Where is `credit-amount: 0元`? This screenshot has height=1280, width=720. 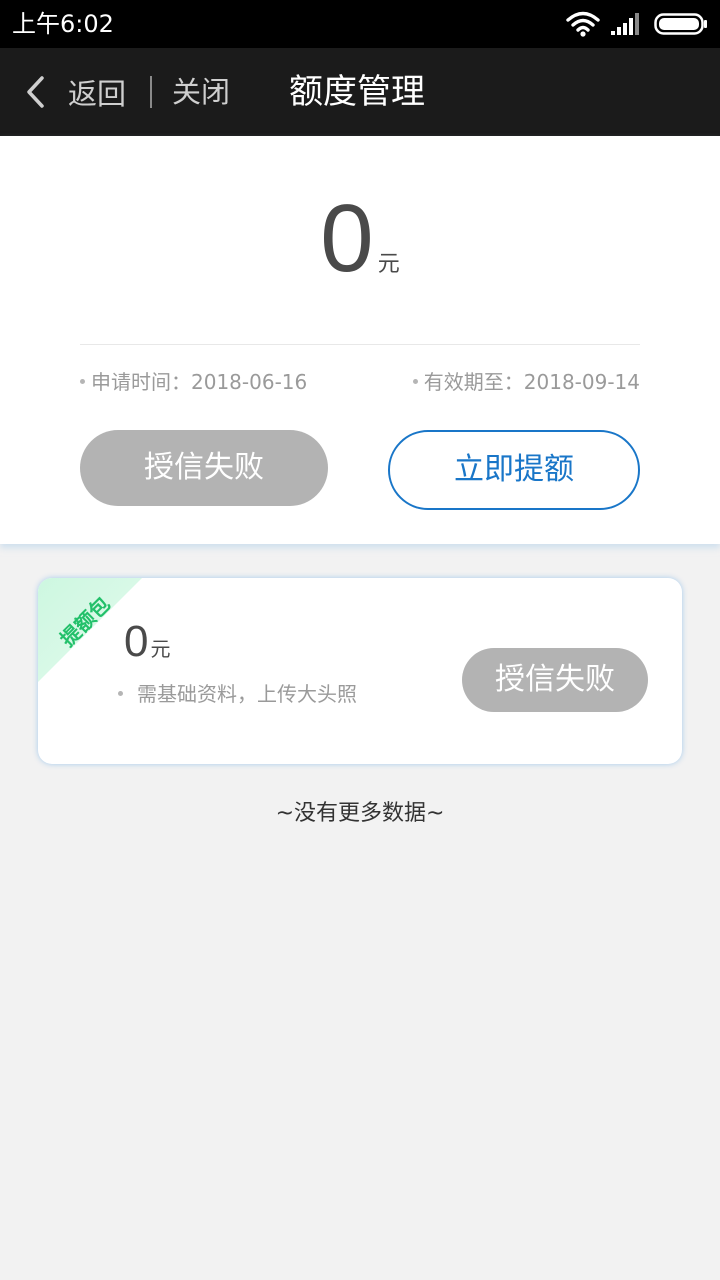
credit-amount: 0元 is located at coordinates (360, 239).